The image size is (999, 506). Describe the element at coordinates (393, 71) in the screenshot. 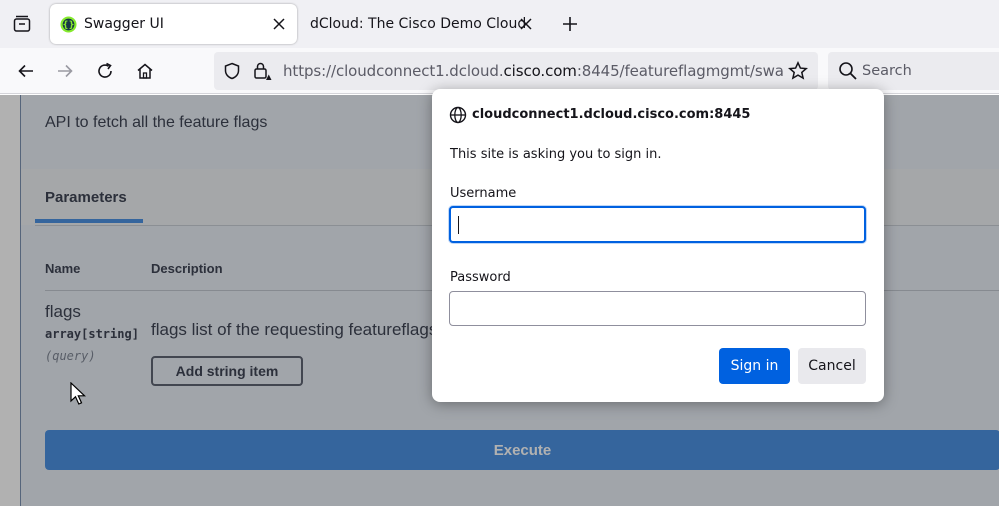

I see `url-prefix: https://cloudconnect1.dcloud.` at that location.